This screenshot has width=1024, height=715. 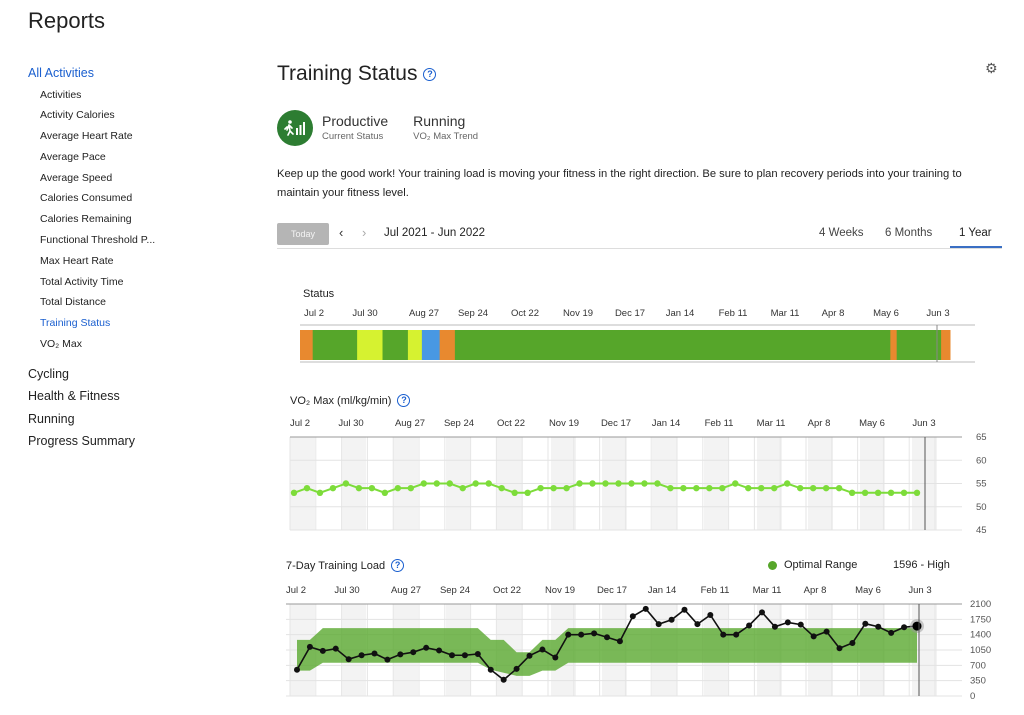 What do you see at coordinates (981, 507) in the screenshot?
I see `vo2-y-label: 50` at bounding box center [981, 507].